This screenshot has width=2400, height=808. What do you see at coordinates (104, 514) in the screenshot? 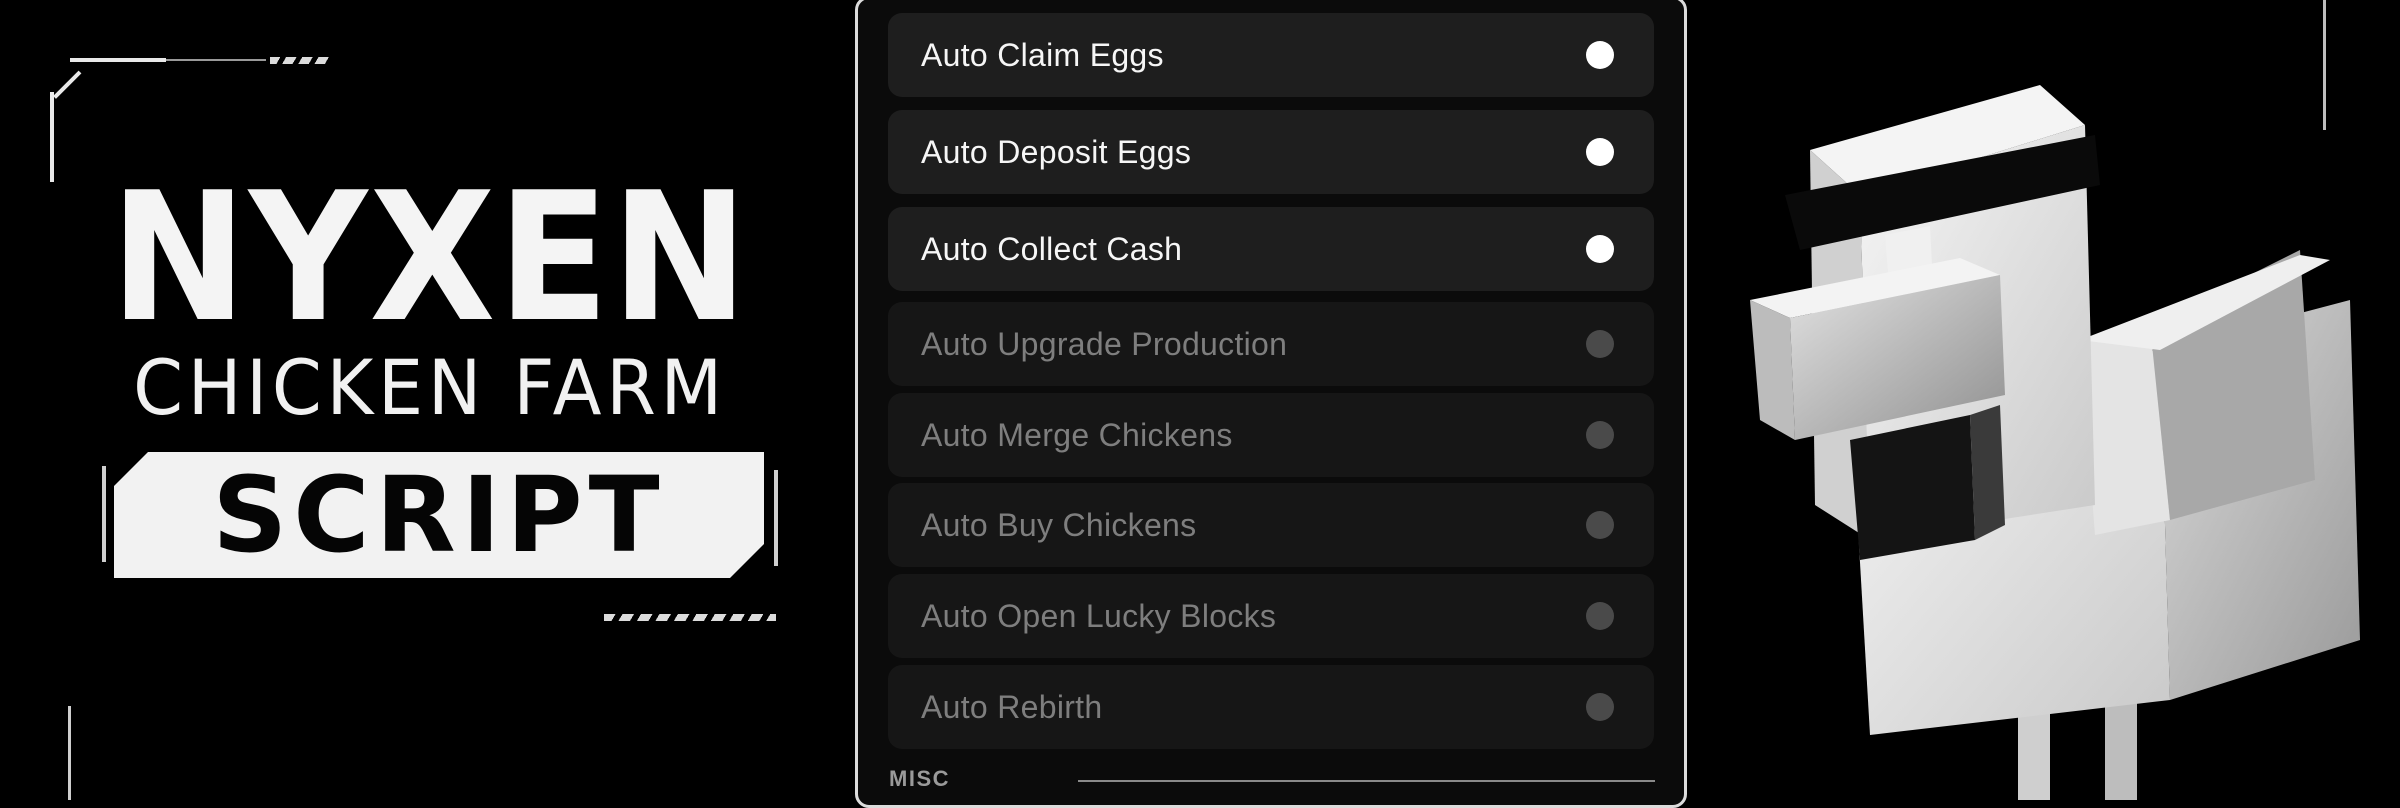
I see `badge-frame-left` at bounding box center [104, 514].